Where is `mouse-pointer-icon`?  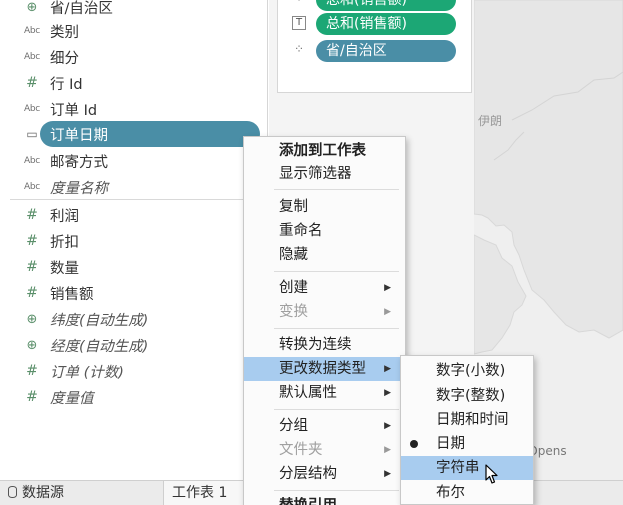 mouse-pointer-icon is located at coordinates (491, 474).